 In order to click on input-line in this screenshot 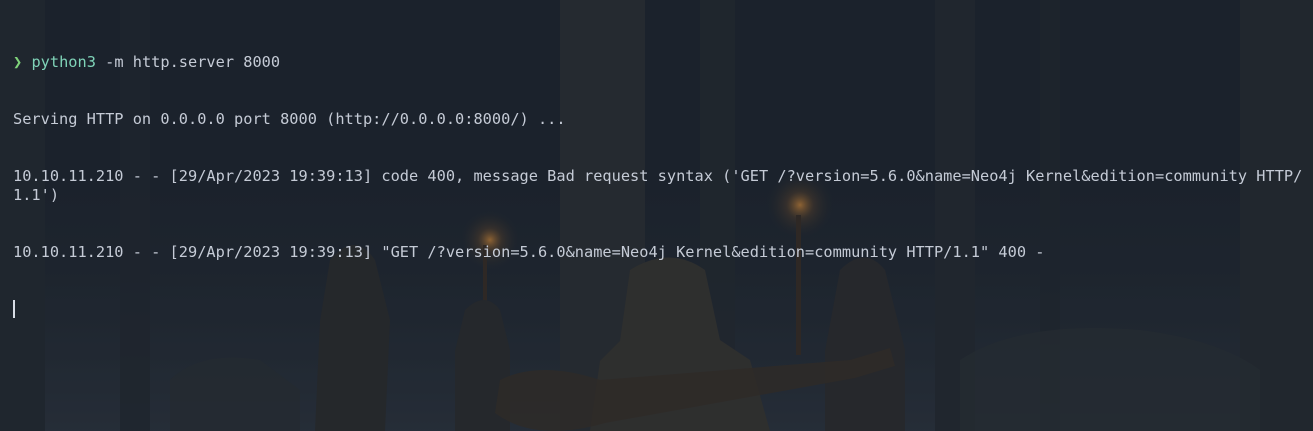, I will do `click(659, 310)`.